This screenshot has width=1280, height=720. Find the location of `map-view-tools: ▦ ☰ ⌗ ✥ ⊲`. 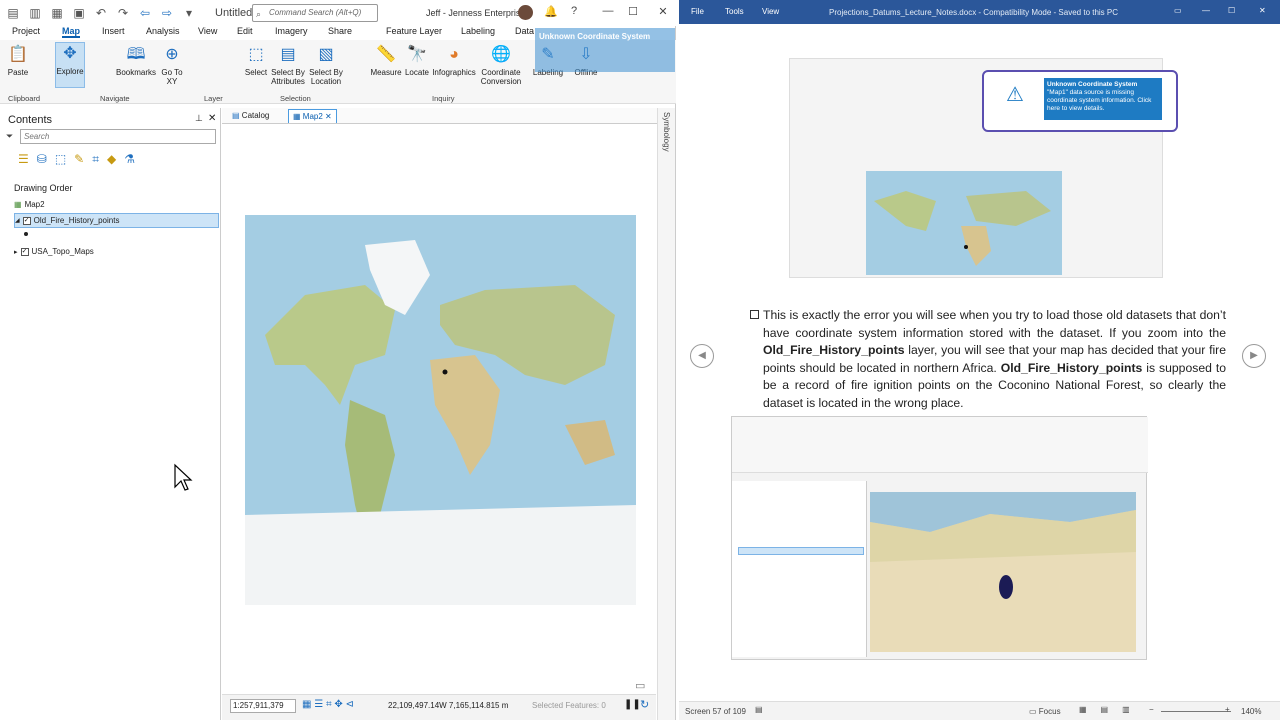

map-view-tools: ▦ ☰ ⌗ ✥ ⊲ is located at coordinates (328, 704).